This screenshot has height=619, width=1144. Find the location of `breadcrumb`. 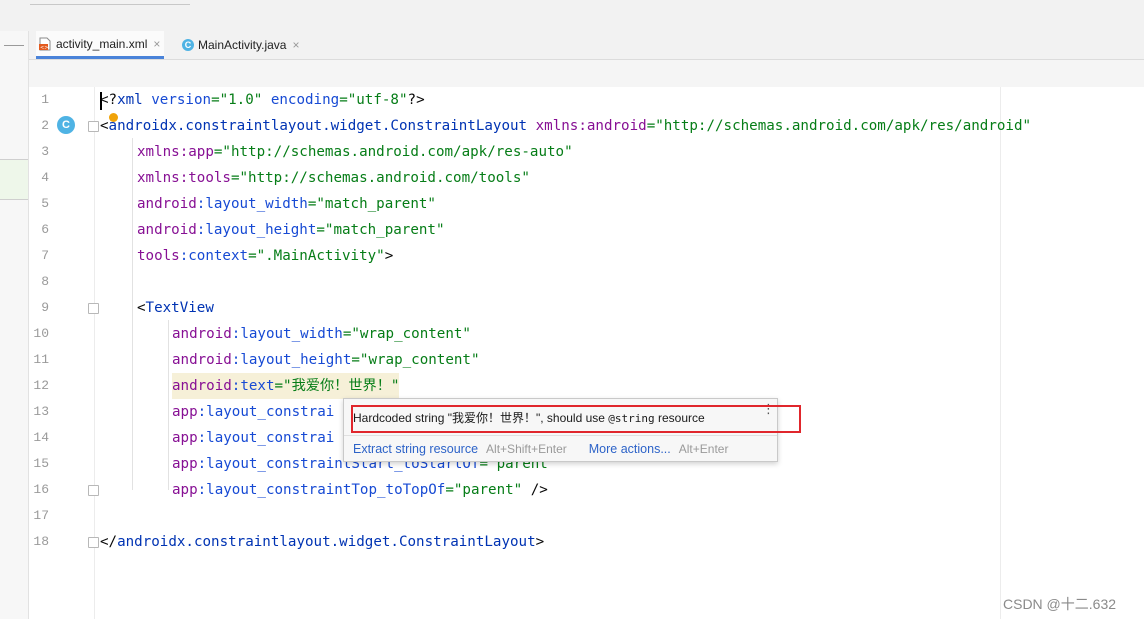

breadcrumb is located at coordinates (110, 2).